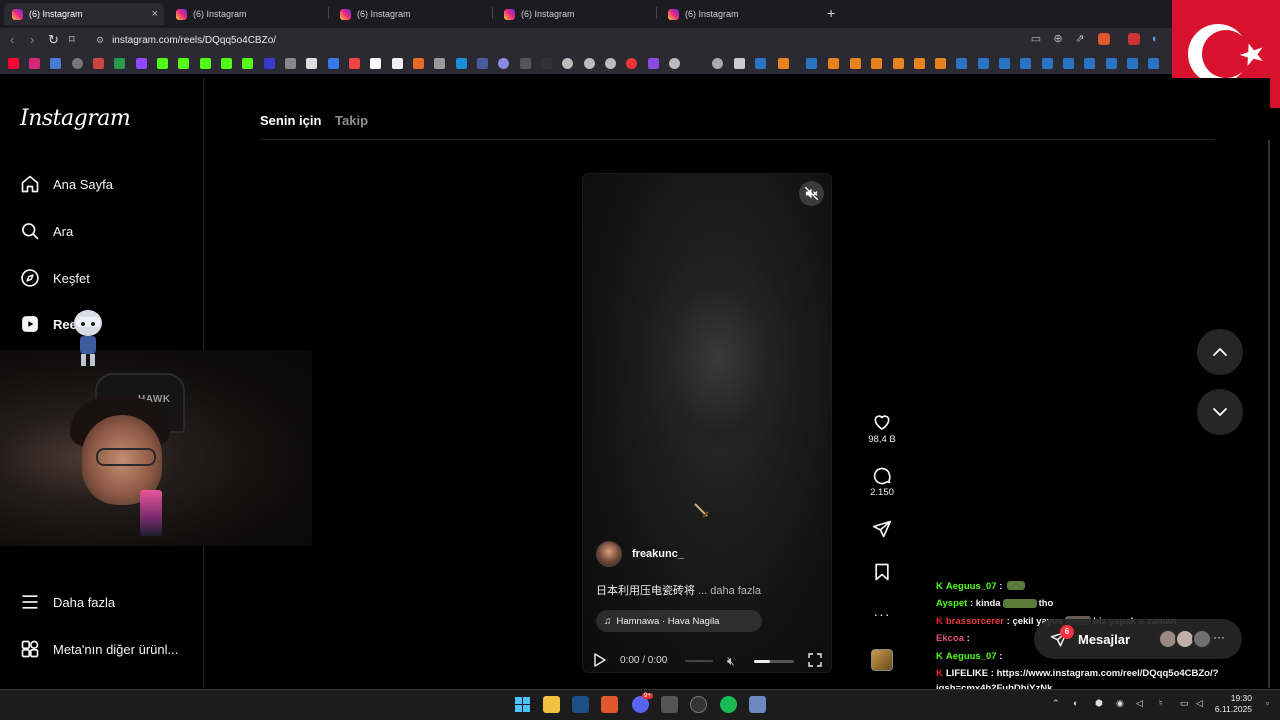 This screenshot has height=720, width=1280. Describe the element at coordinates (13, 63) in the screenshot. I see `youtube-bookmark-icon` at that location.